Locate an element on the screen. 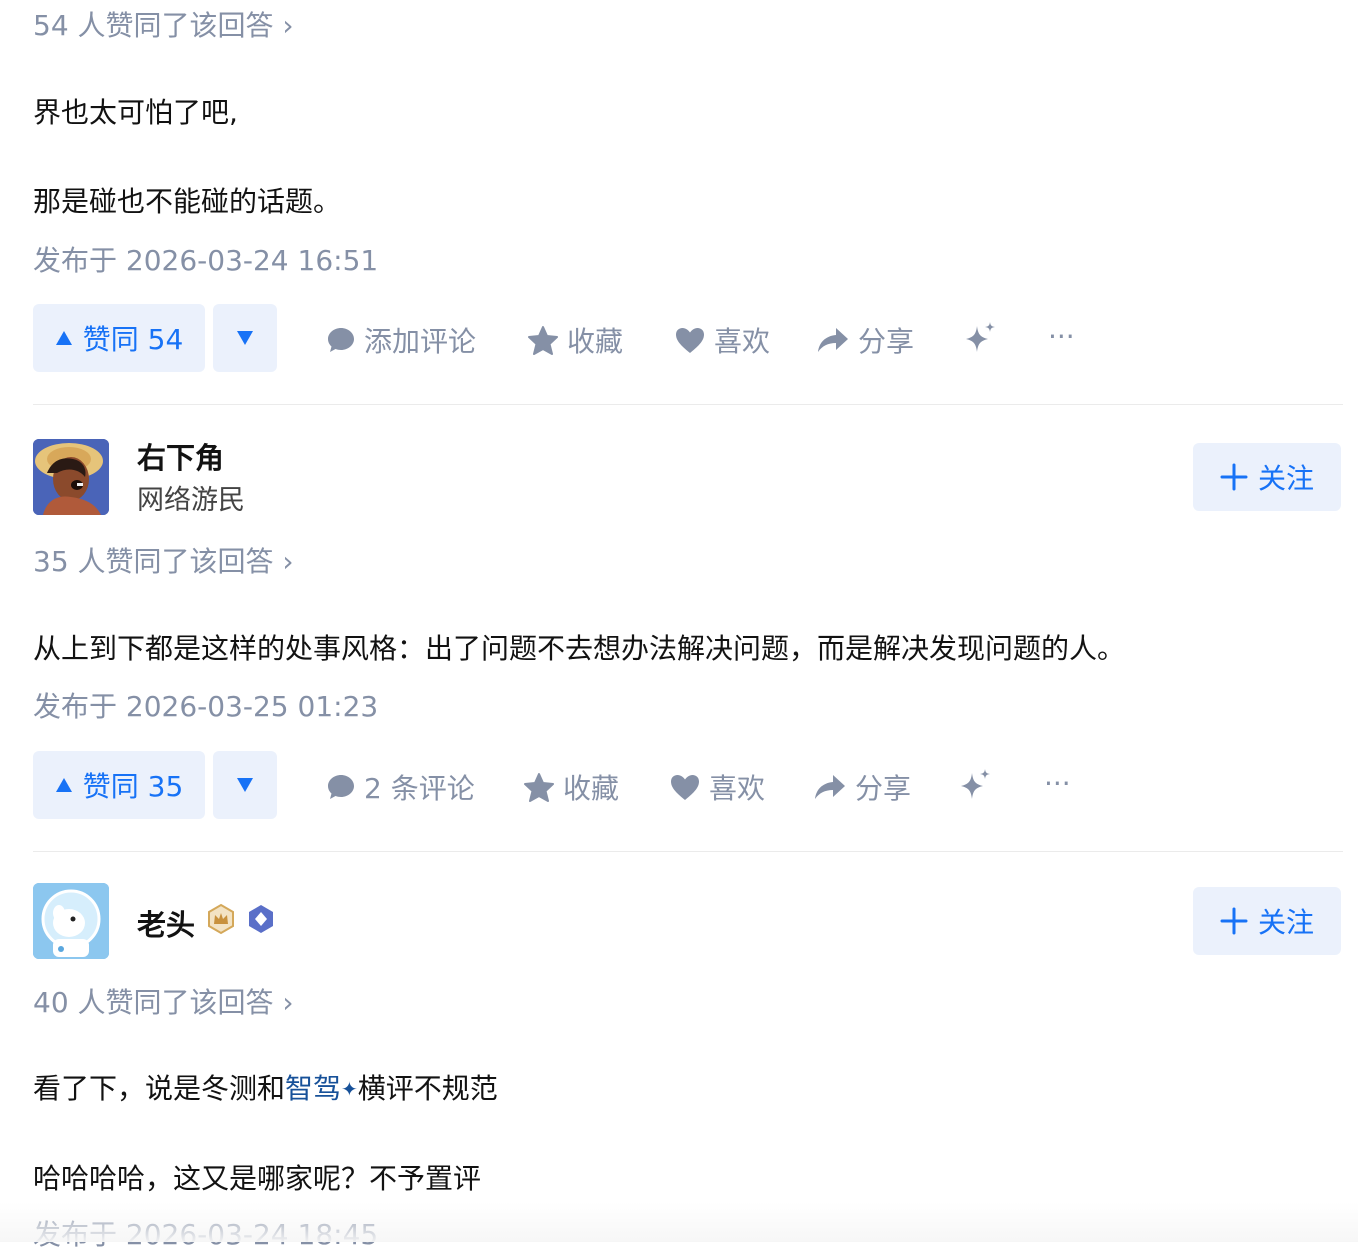 The height and width of the screenshot is (1252, 1358). upvote-summary-link: 35 人赞同了该回答 › is located at coordinates (163, 562).